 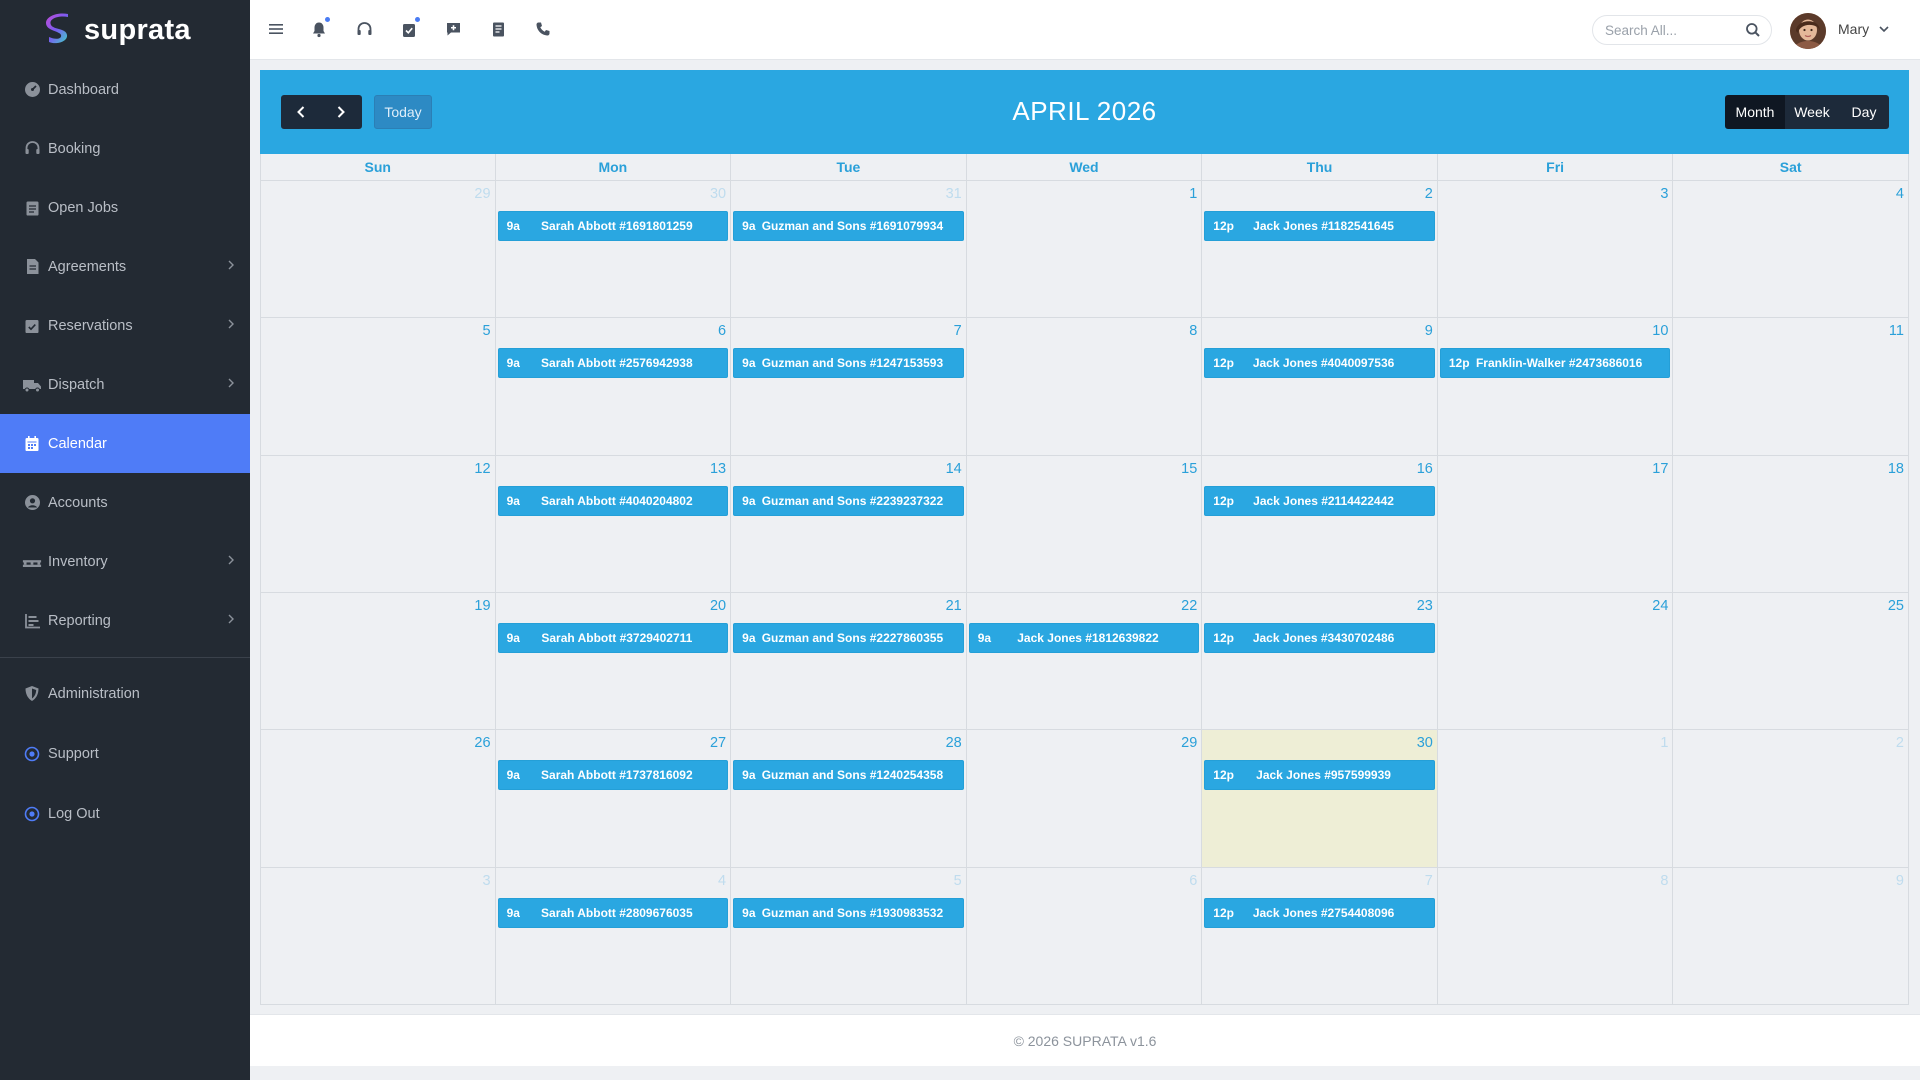 I want to click on day-cell: 5, so click(x=378, y=387).